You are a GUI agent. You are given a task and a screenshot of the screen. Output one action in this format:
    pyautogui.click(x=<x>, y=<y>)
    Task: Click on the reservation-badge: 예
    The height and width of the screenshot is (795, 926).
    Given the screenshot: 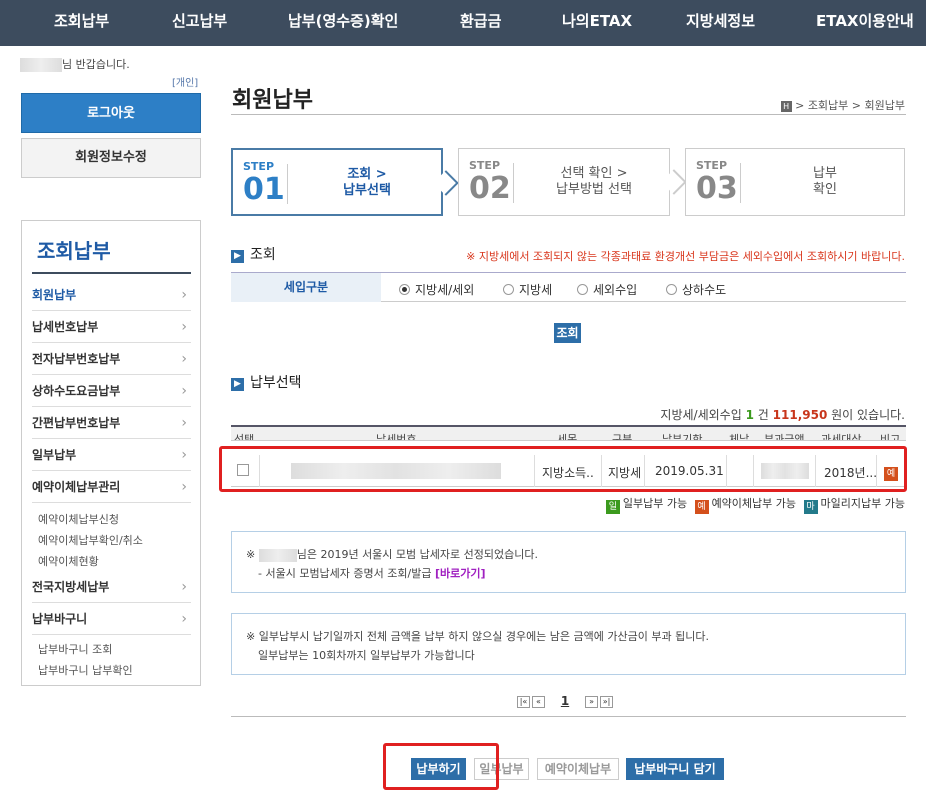 What is the action you would take?
    pyautogui.click(x=701, y=507)
    